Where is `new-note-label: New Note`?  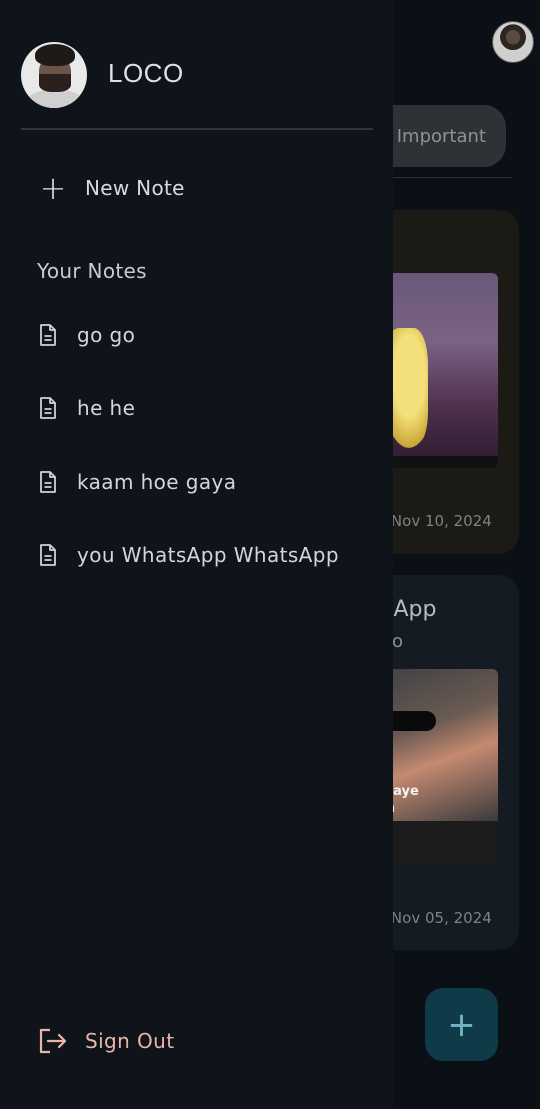
new-note-label: New Note is located at coordinates (135, 188).